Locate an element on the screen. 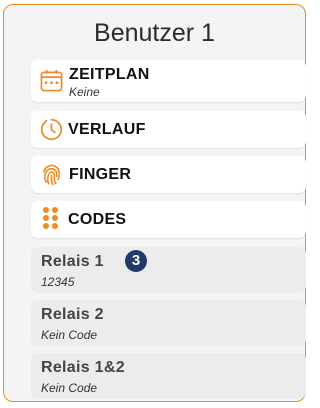 Image resolution: width=320 pixels, height=408 pixels. keypad-icon is located at coordinates (52, 221).